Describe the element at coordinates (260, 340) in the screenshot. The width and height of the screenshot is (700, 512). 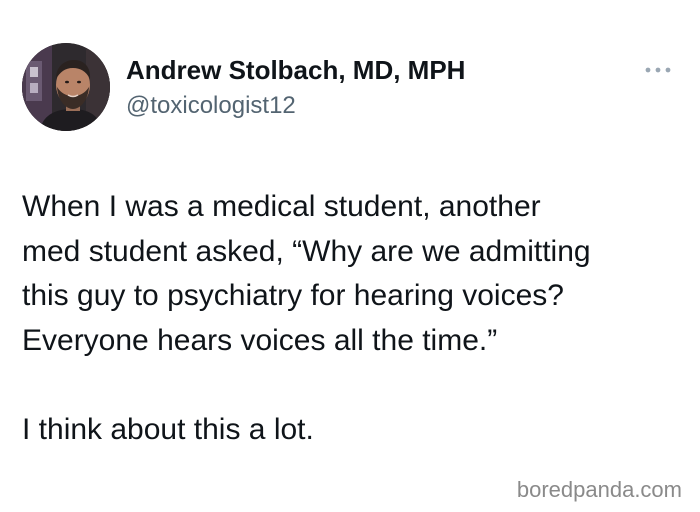
I see `tweet-text-line: Everyone hears voices all the time.”` at that location.